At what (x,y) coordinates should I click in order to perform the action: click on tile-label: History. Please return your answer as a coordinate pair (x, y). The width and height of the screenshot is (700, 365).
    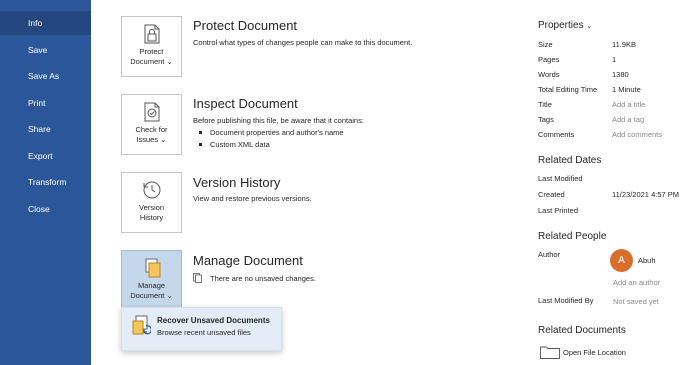
    Looking at the image, I should click on (151, 217).